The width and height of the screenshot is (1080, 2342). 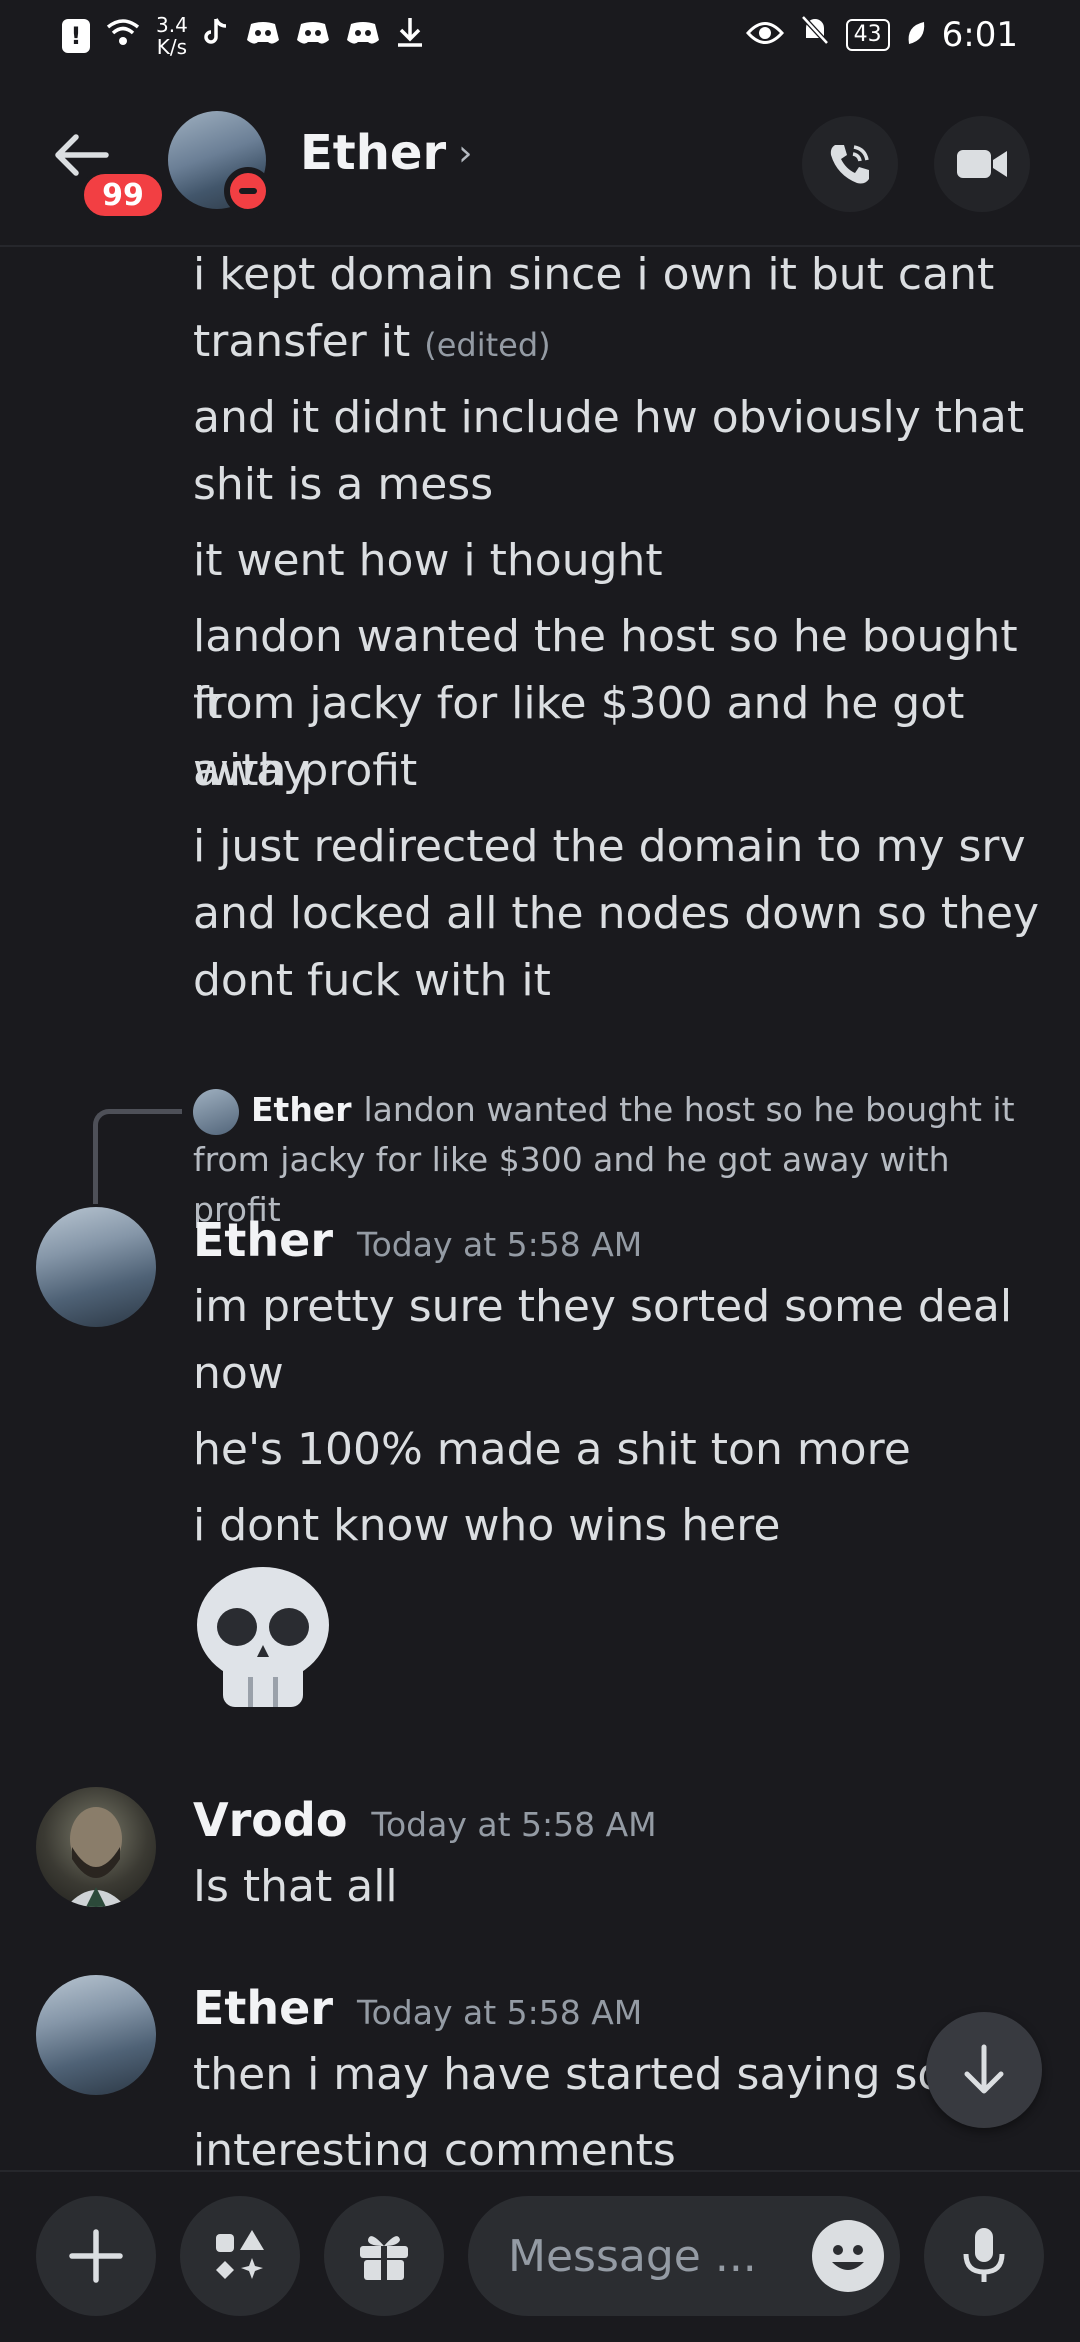 I want to click on message-line: it went how i thought, so click(x=428, y=560).